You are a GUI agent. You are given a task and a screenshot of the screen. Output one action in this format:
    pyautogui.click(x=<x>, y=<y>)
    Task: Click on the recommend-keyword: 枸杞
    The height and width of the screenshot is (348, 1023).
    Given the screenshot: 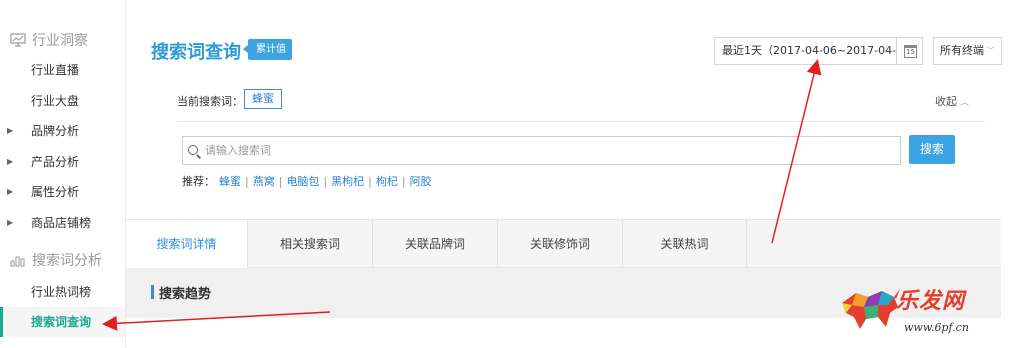 What is the action you would take?
    pyautogui.click(x=387, y=181)
    